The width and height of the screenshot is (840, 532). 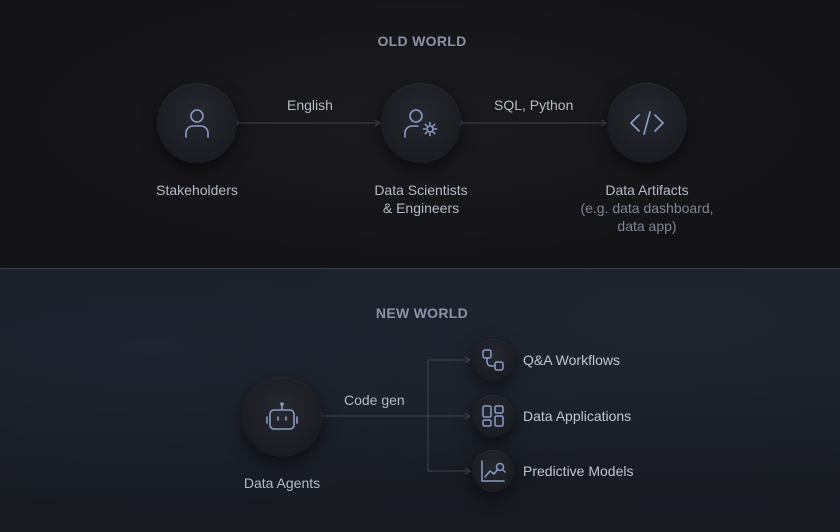 What do you see at coordinates (197, 190) in the screenshot?
I see `stakeholders-label: Stakeholders` at bounding box center [197, 190].